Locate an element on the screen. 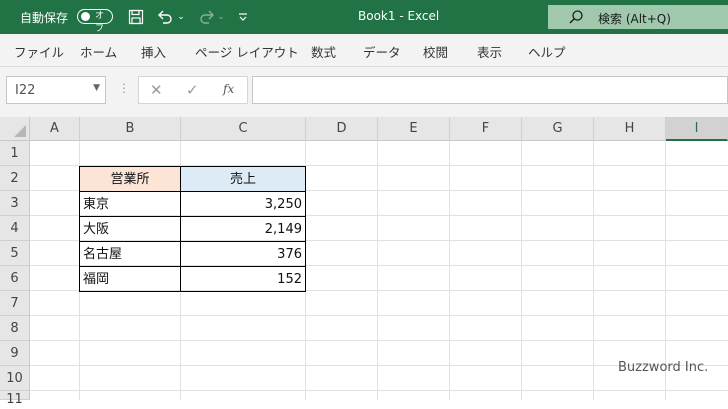  ribbon-tabs: ファイル ホーム 挿入 ページ レイアウト 数式 データ 校閲 表示 ヘルプ is located at coordinates (364, 50).